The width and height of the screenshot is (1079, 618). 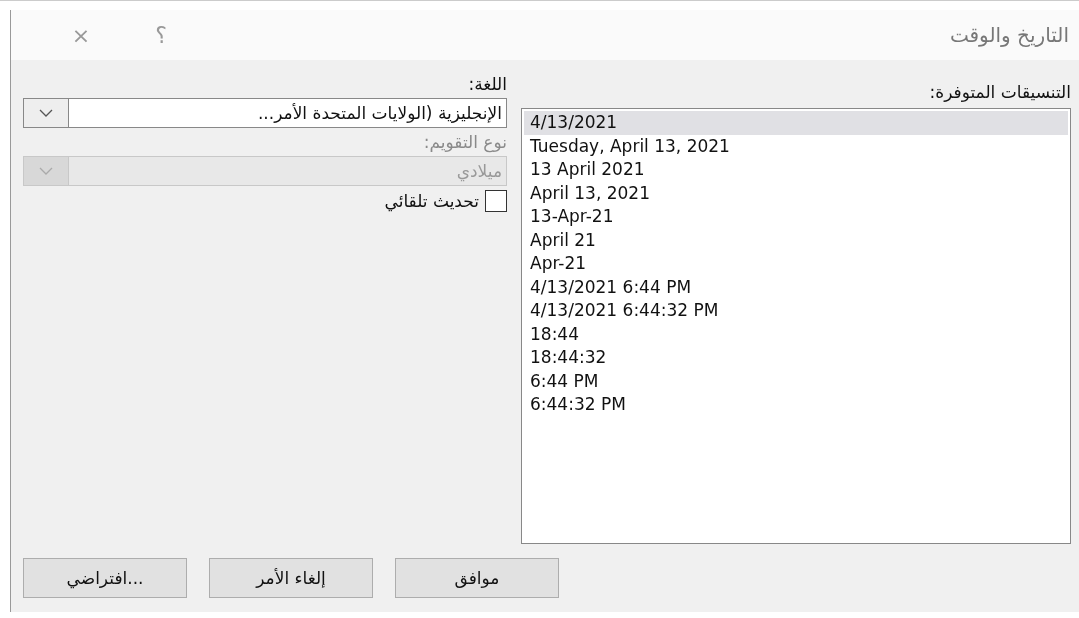 What do you see at coordinates (796, 123) in the screenshot?
I see `list-item: 4/13/2021` at bounding box center [796, 123].